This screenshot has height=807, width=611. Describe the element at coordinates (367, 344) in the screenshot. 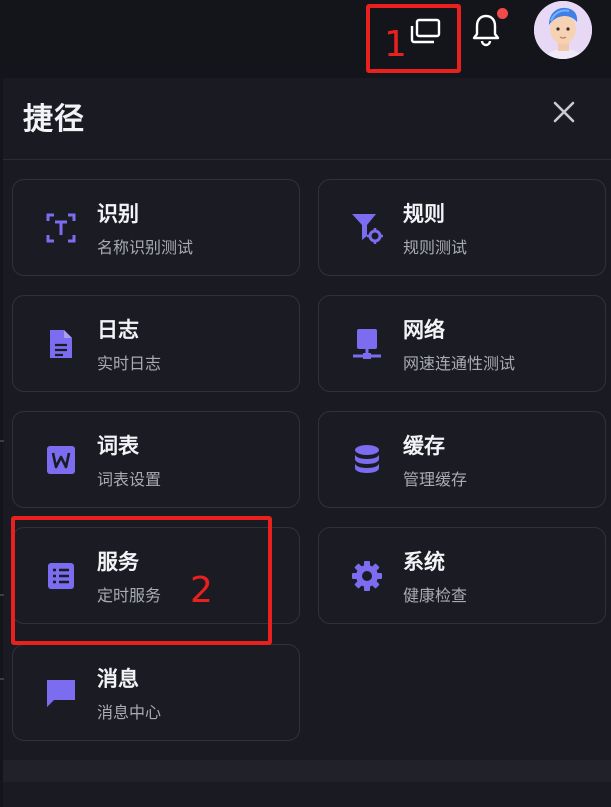

I see `network-icon` at that location.